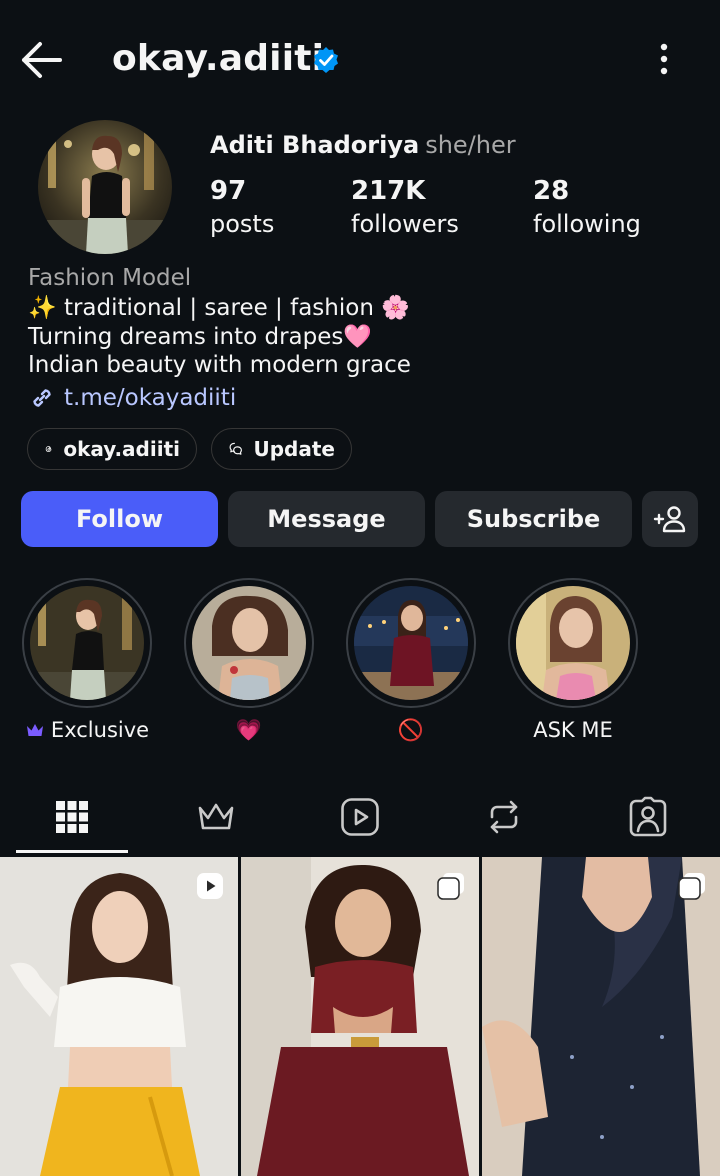  Describe the element at coordinates (315, 145) in the screenshot. I see `full-name-text: Aditi Bhadoriya` at that location.